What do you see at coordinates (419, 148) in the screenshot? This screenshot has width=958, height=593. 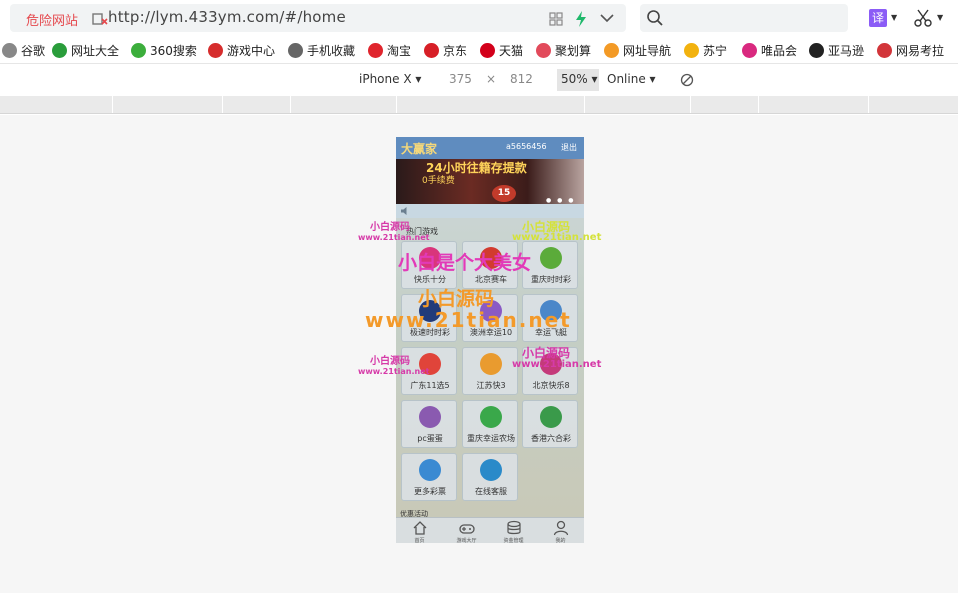 I see `app-logo: 大赢家` at bounding box center [419, 148].